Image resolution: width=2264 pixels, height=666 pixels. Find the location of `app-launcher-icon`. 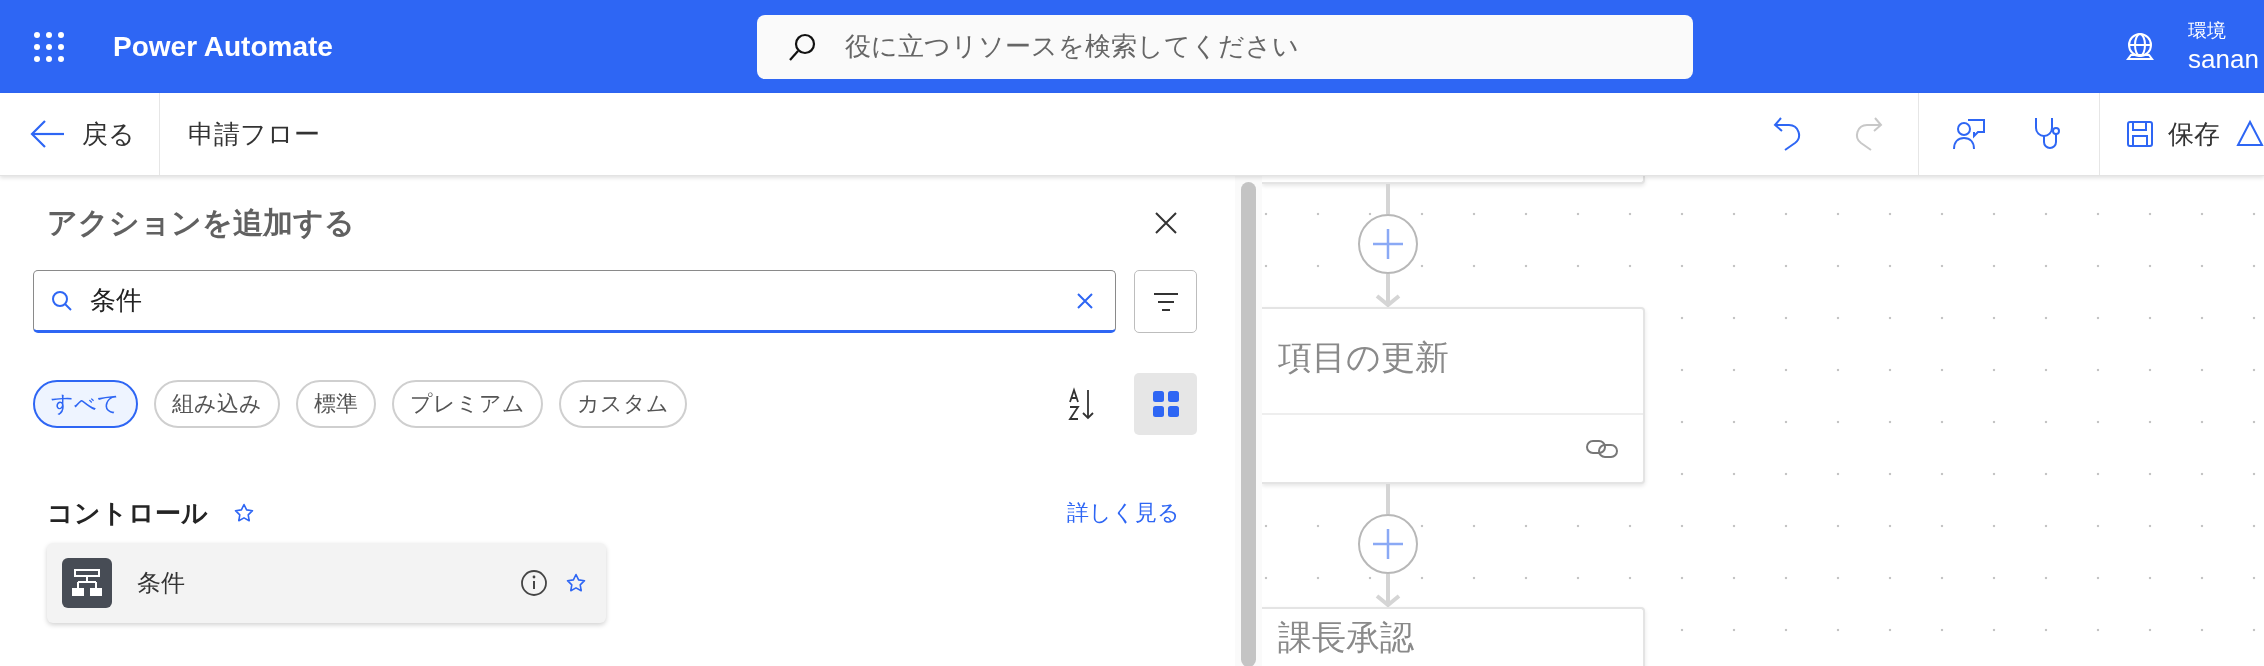

app-launcher-icon is located at coordinates (49, 46).